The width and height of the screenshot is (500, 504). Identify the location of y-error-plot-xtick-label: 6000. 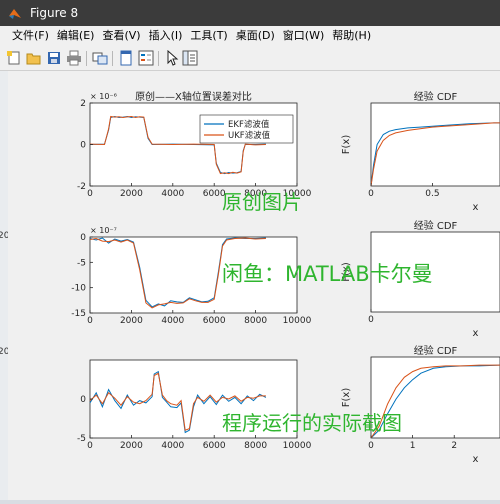
(214, 321).